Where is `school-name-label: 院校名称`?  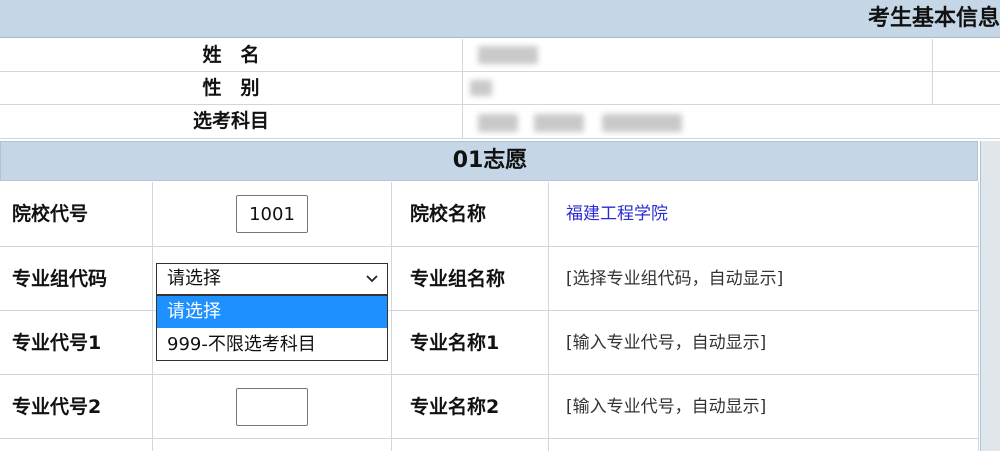
school-name-label: 院校名称 is located at coordinates (448, 214).